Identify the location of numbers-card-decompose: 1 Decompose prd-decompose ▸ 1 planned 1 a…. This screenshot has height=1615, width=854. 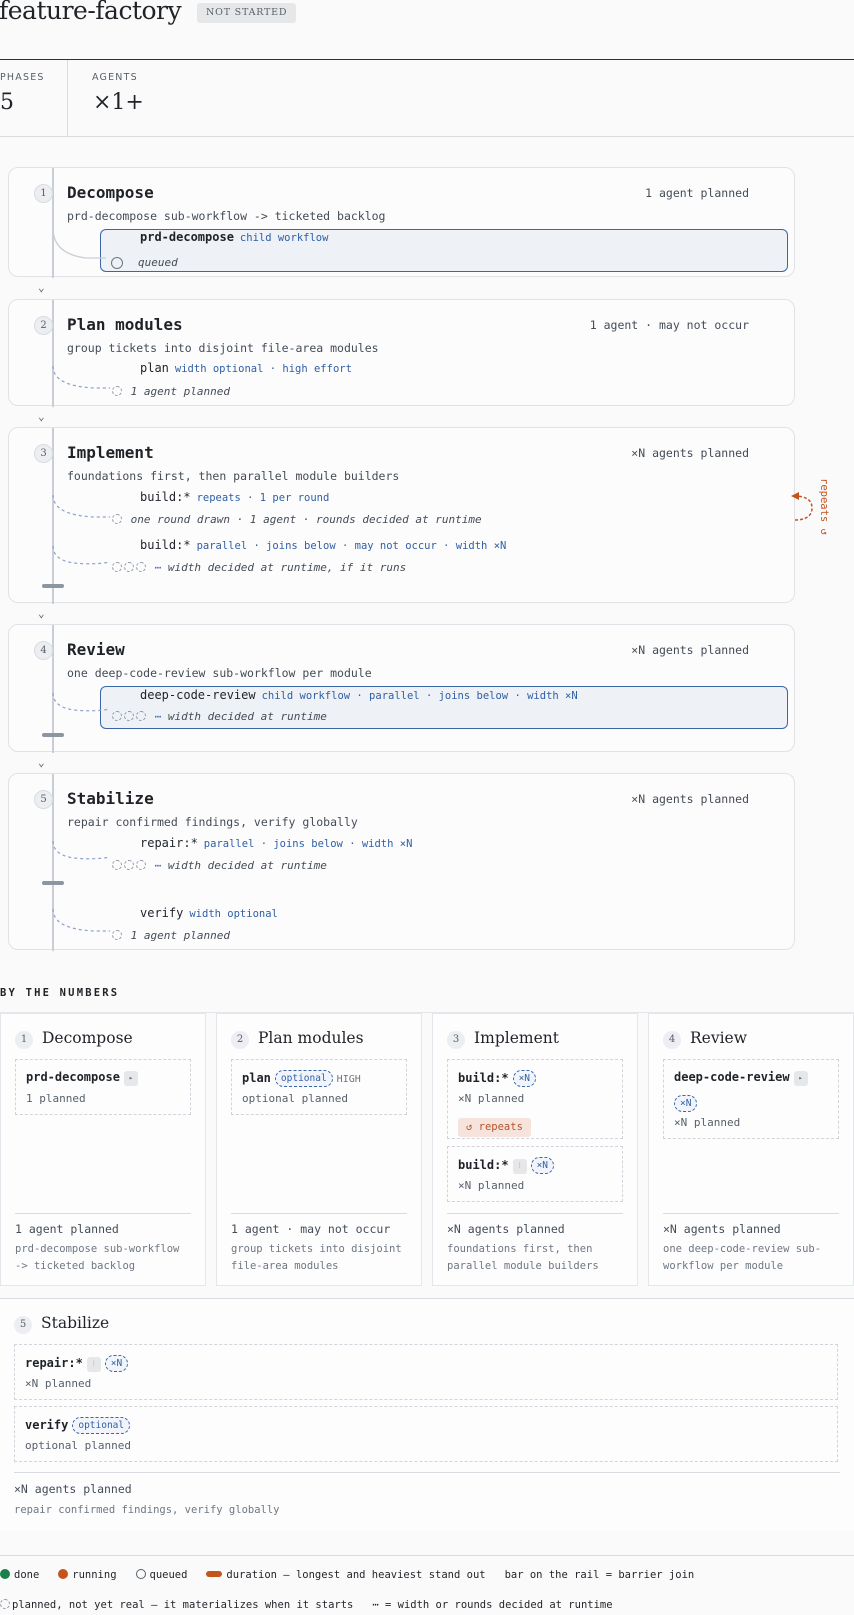
(103, 1149).